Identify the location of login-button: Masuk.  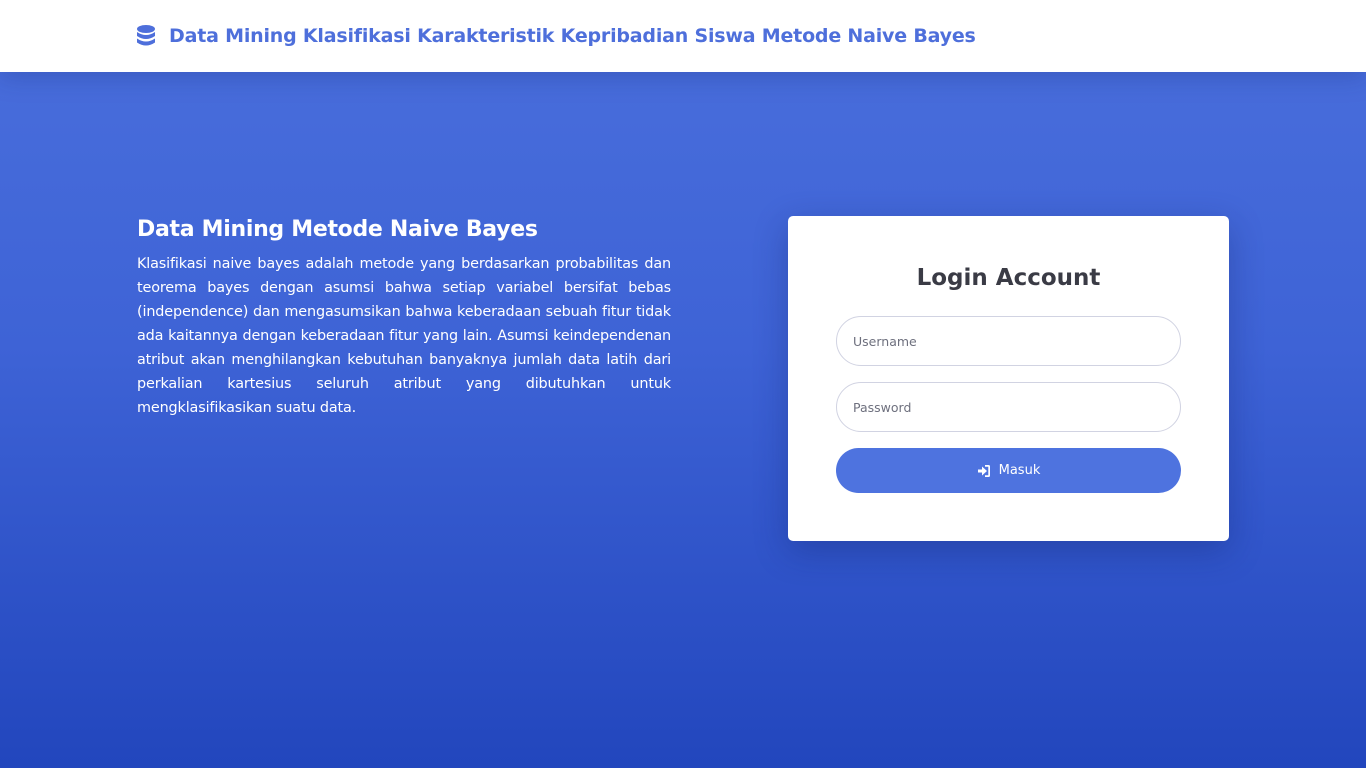
(1008, 470).